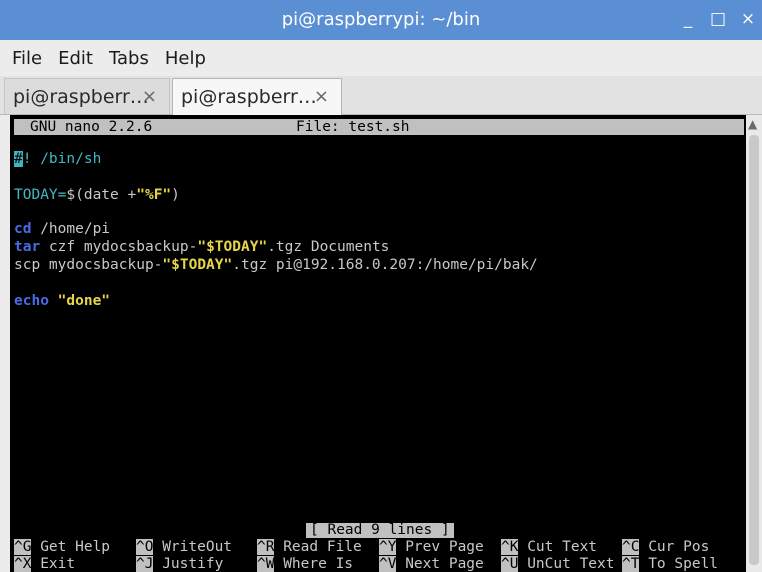 This screenshot has height=572, width=762. Describe the element at coordinates (18, 159) in the screenshot. I see `cursor: #` at that location.